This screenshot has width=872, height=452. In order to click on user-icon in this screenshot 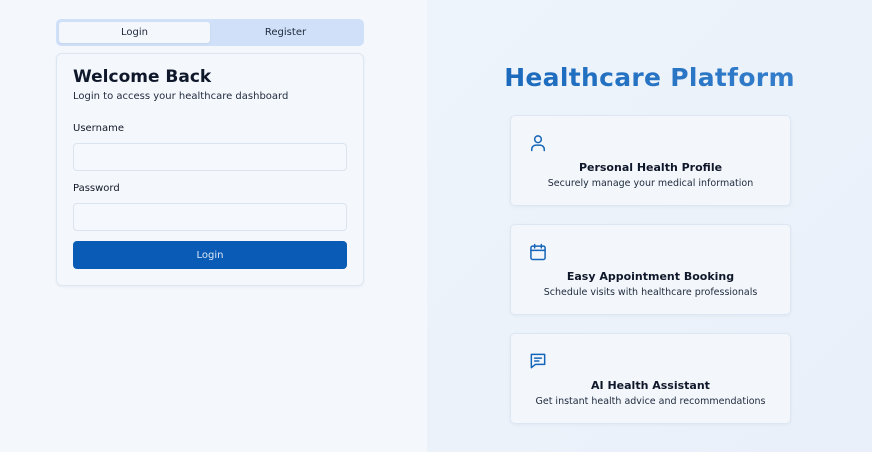, I will do `click(538, 143)`.